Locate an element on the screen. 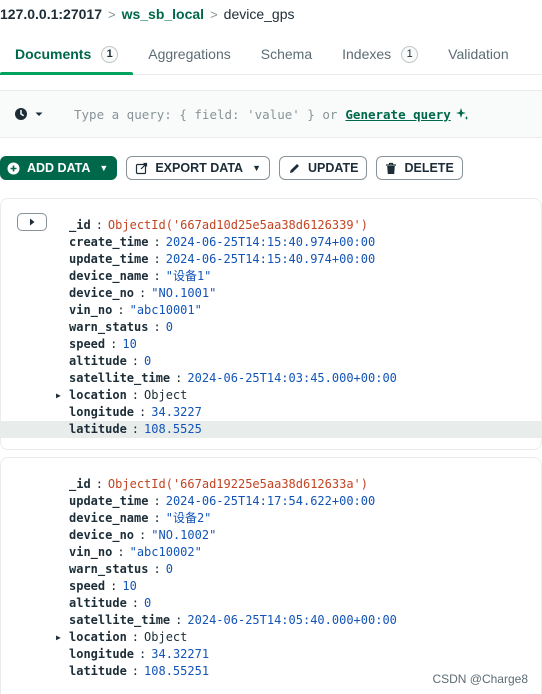  add-data-button: ADD DATA ▼ is located at coordinates (59, 168).